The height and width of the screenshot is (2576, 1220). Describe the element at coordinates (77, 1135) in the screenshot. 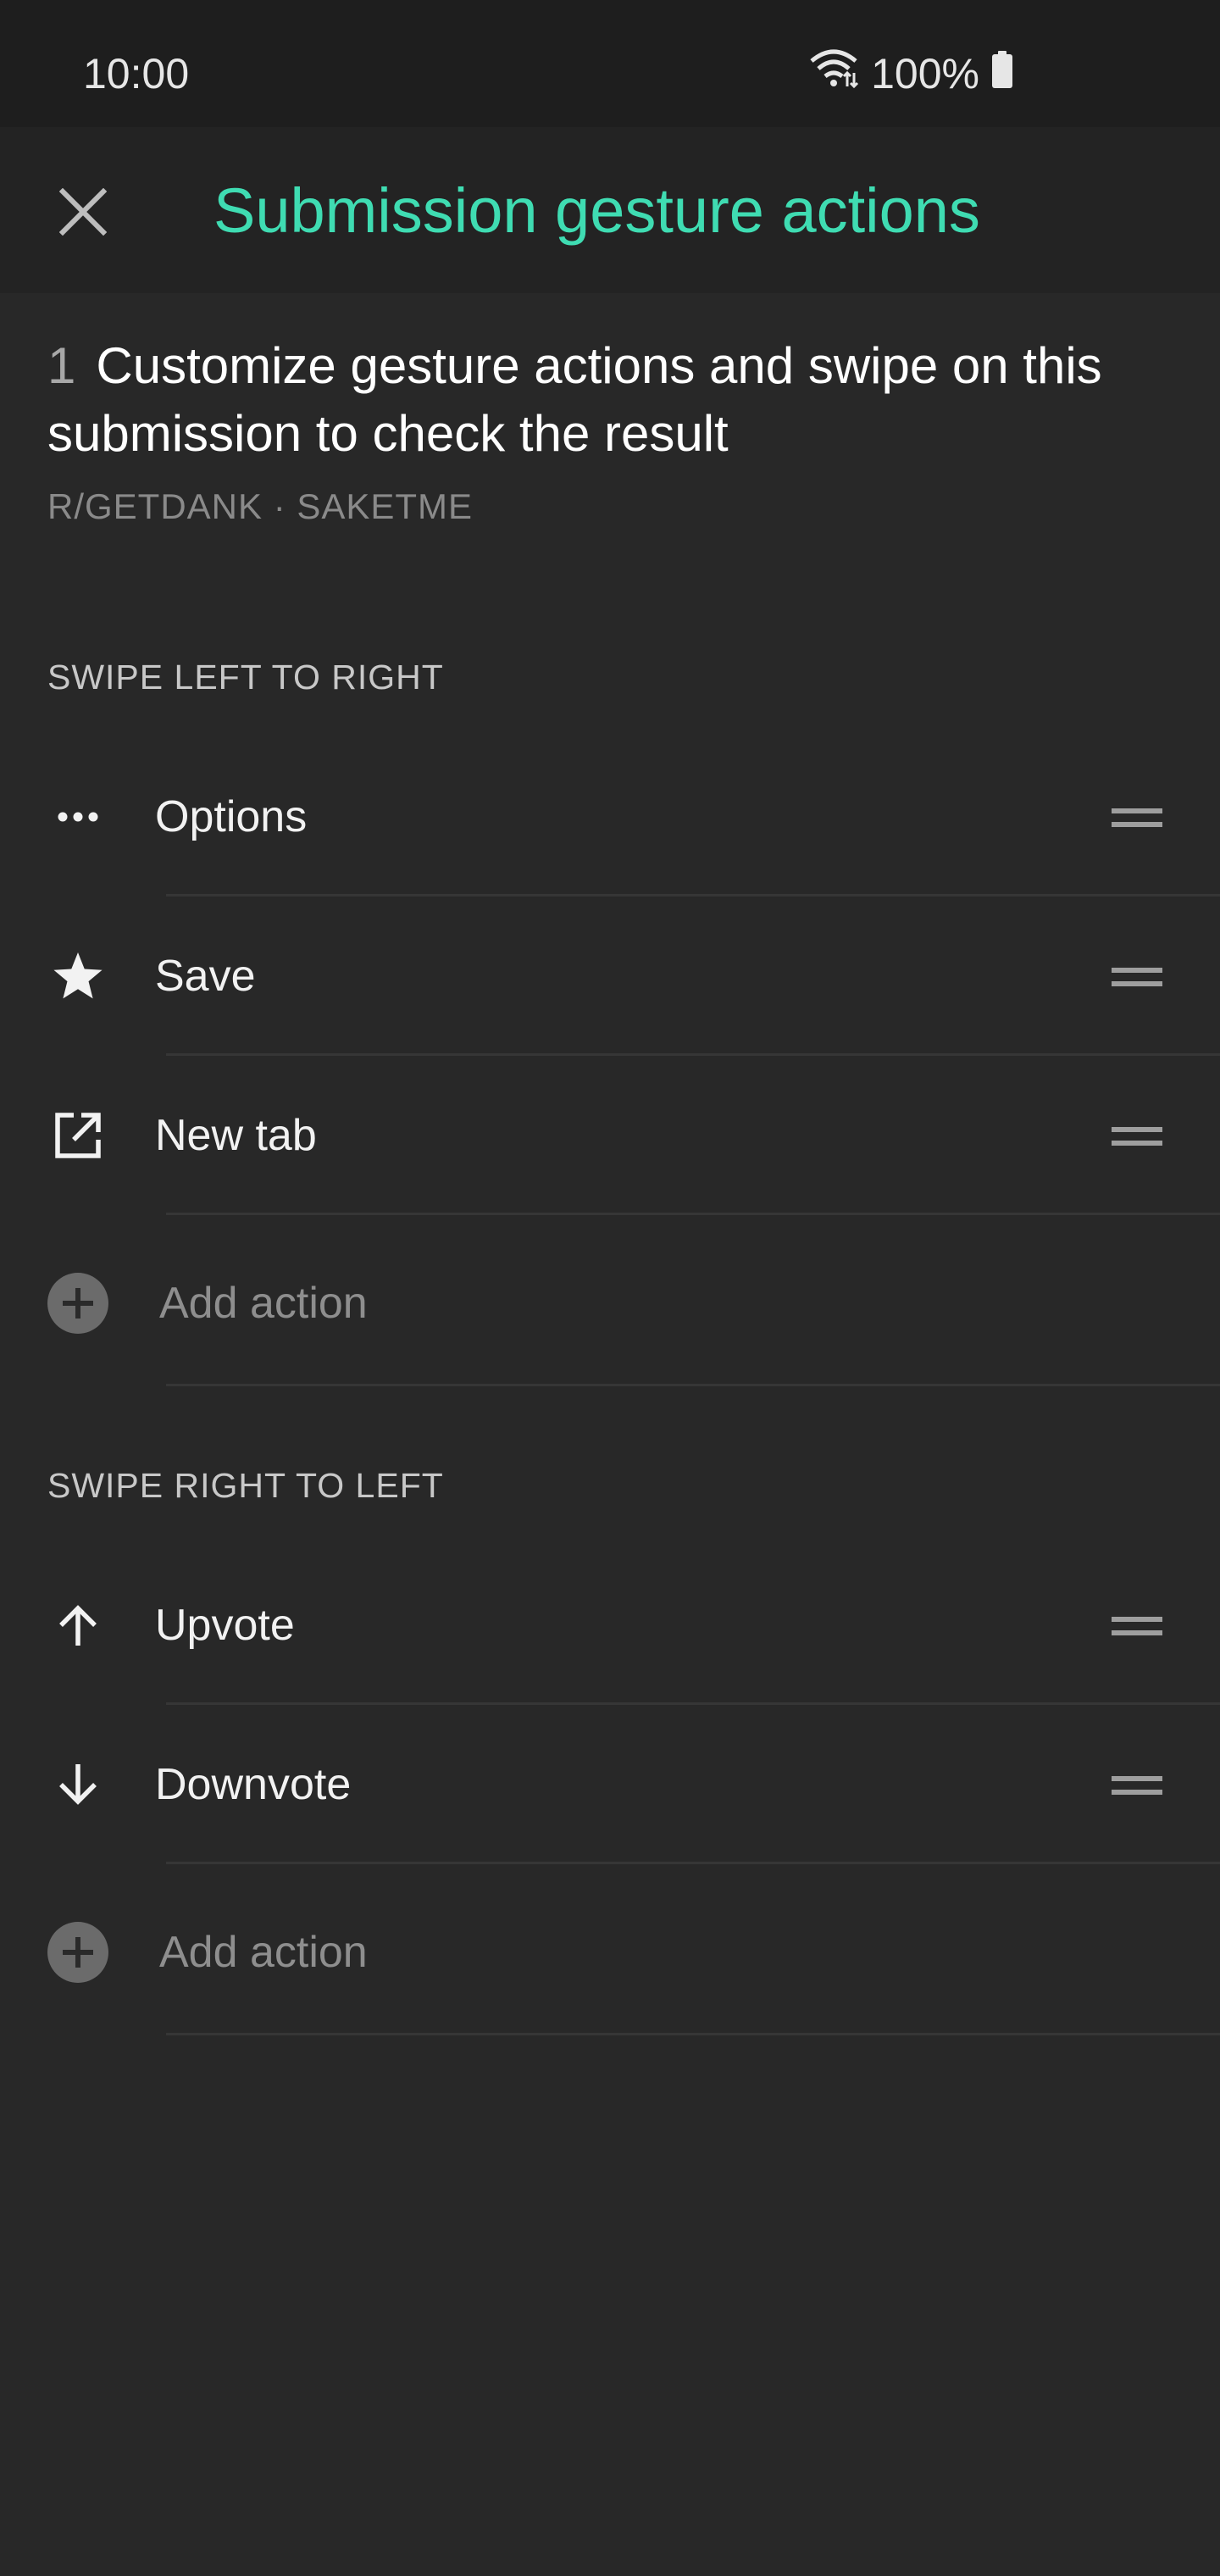

I see `open-in-new-icon` at that location.